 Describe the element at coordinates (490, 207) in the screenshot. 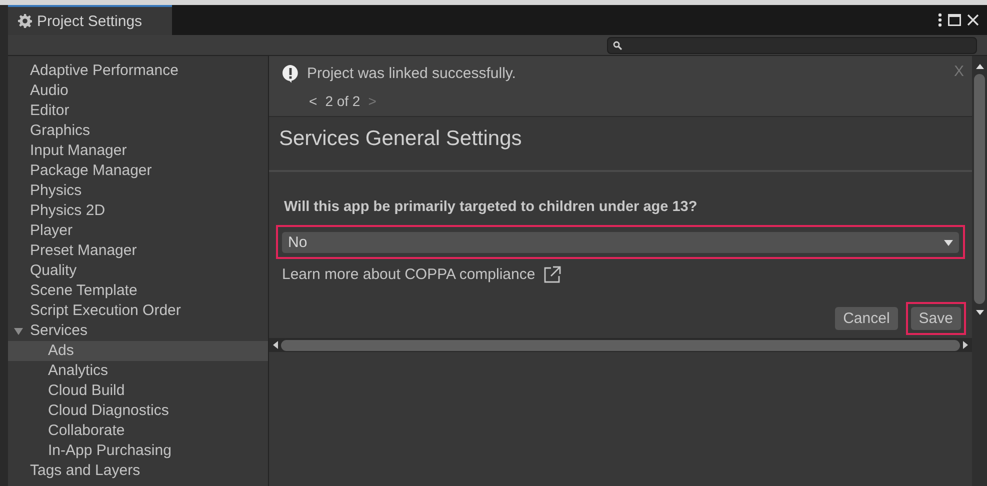

I see `question-label: Will this app be primarily targeted to children under age 13?` at that location.